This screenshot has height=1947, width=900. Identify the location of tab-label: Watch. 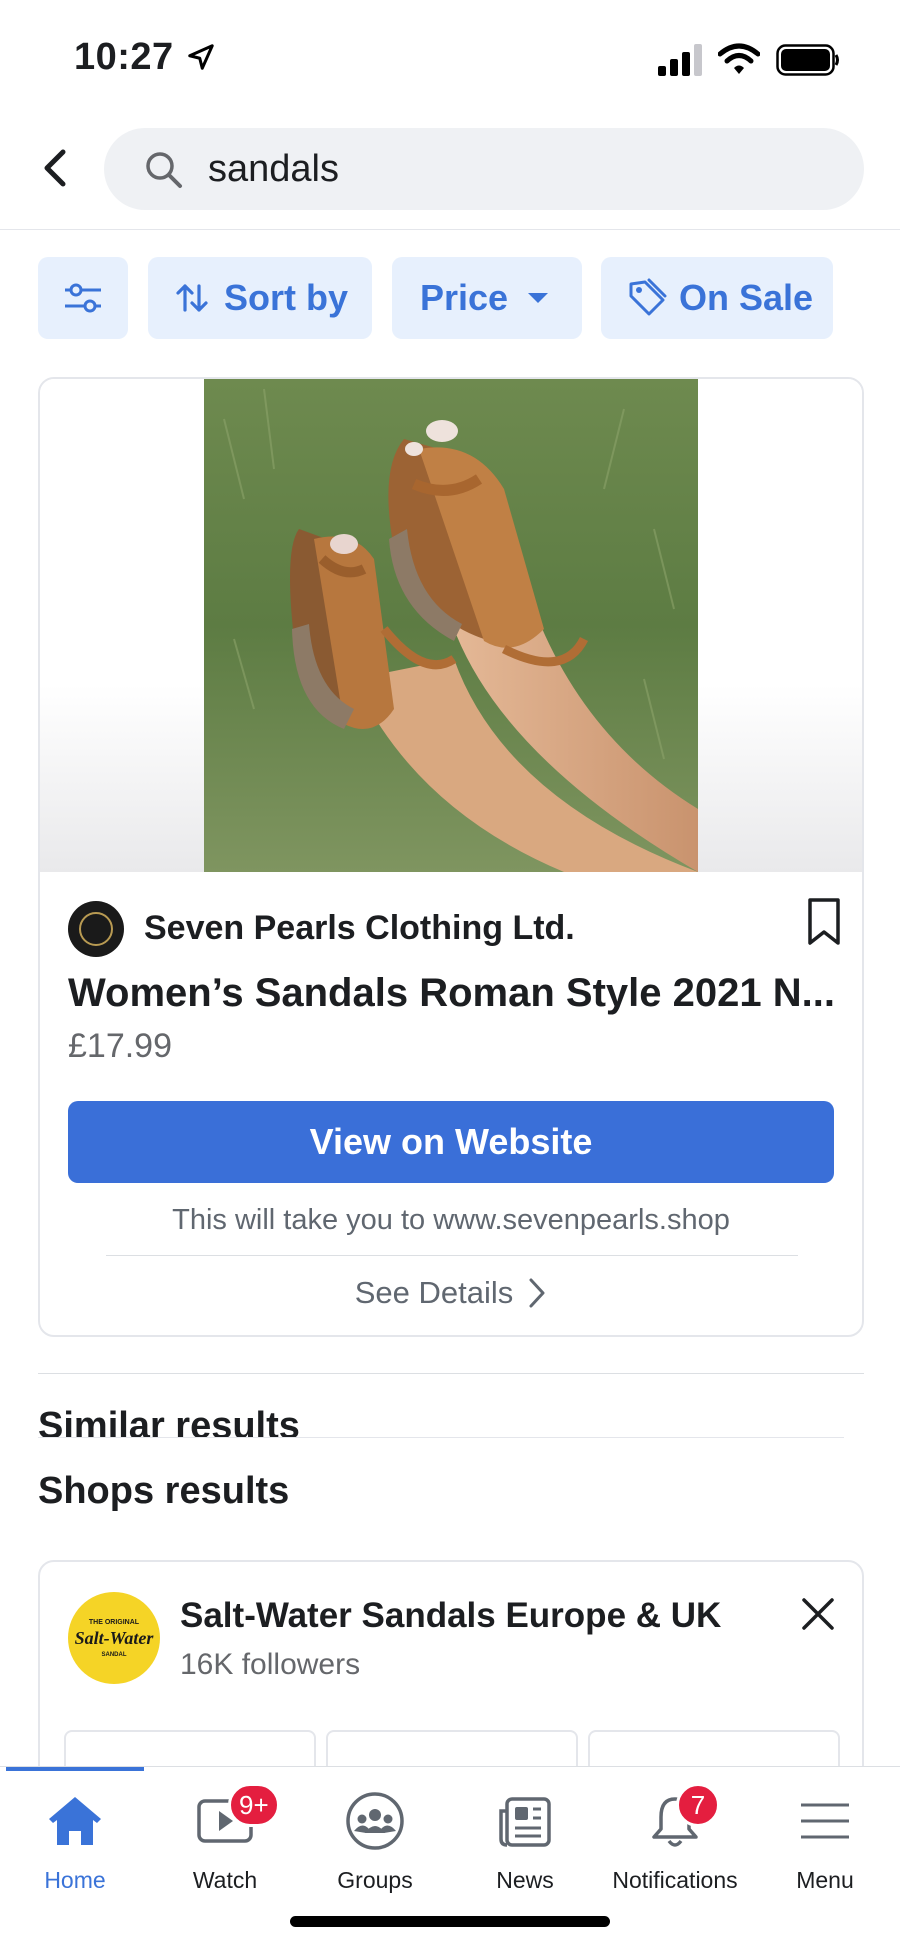
(225, 1880).